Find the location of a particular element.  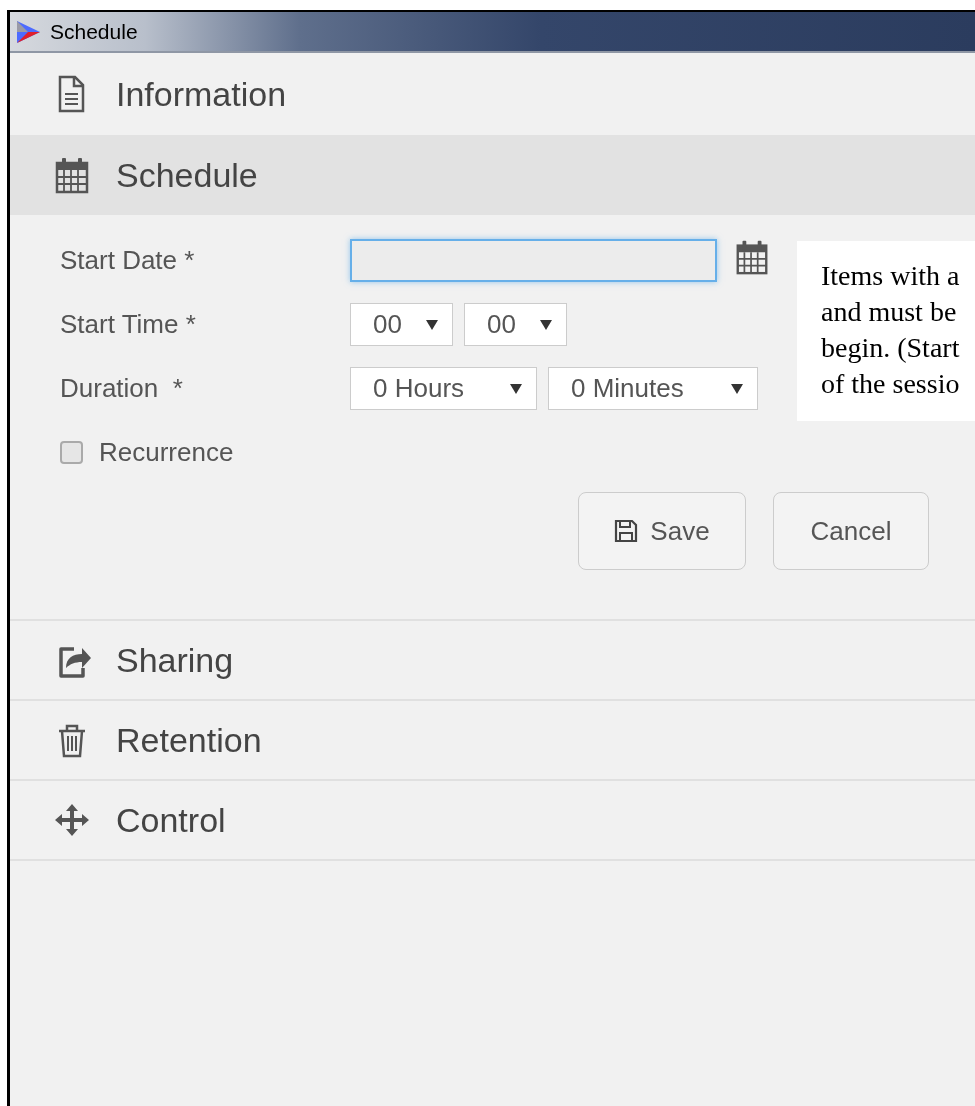

field-label: Start Time * is located at coordinates (128, 324).